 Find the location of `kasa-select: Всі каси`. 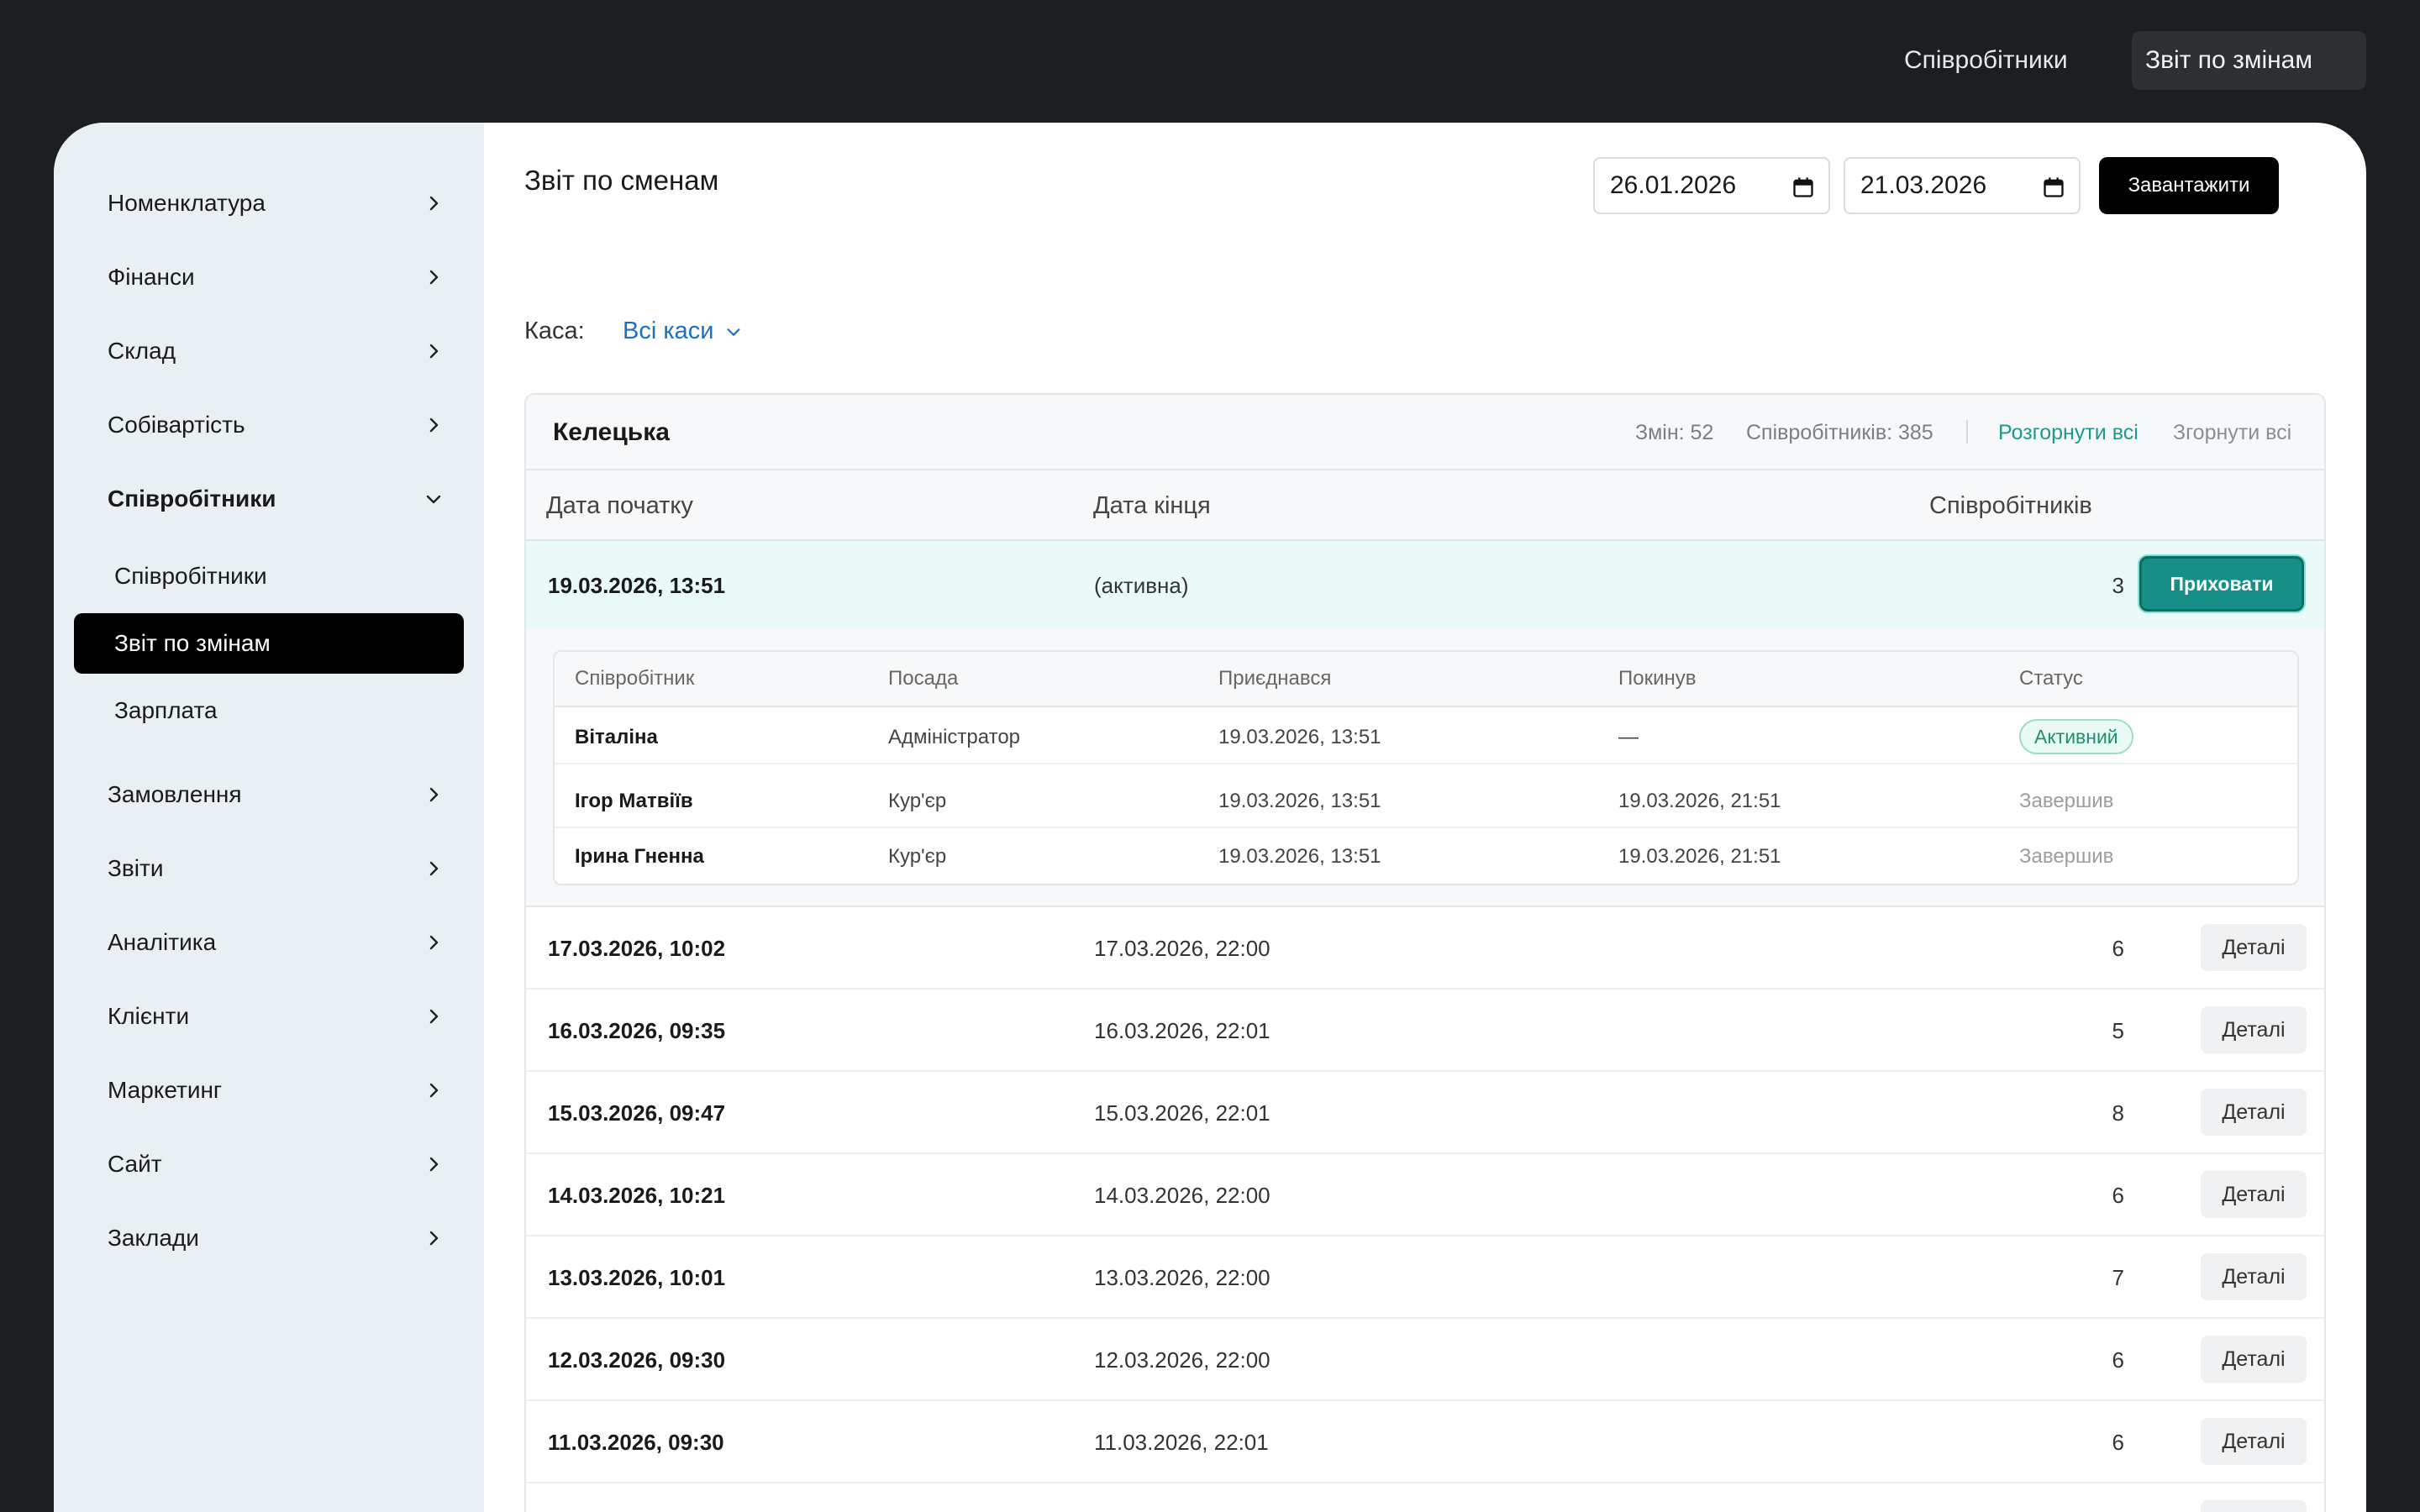

kasa-select: Всі каси is located at coordinates (683, 331).